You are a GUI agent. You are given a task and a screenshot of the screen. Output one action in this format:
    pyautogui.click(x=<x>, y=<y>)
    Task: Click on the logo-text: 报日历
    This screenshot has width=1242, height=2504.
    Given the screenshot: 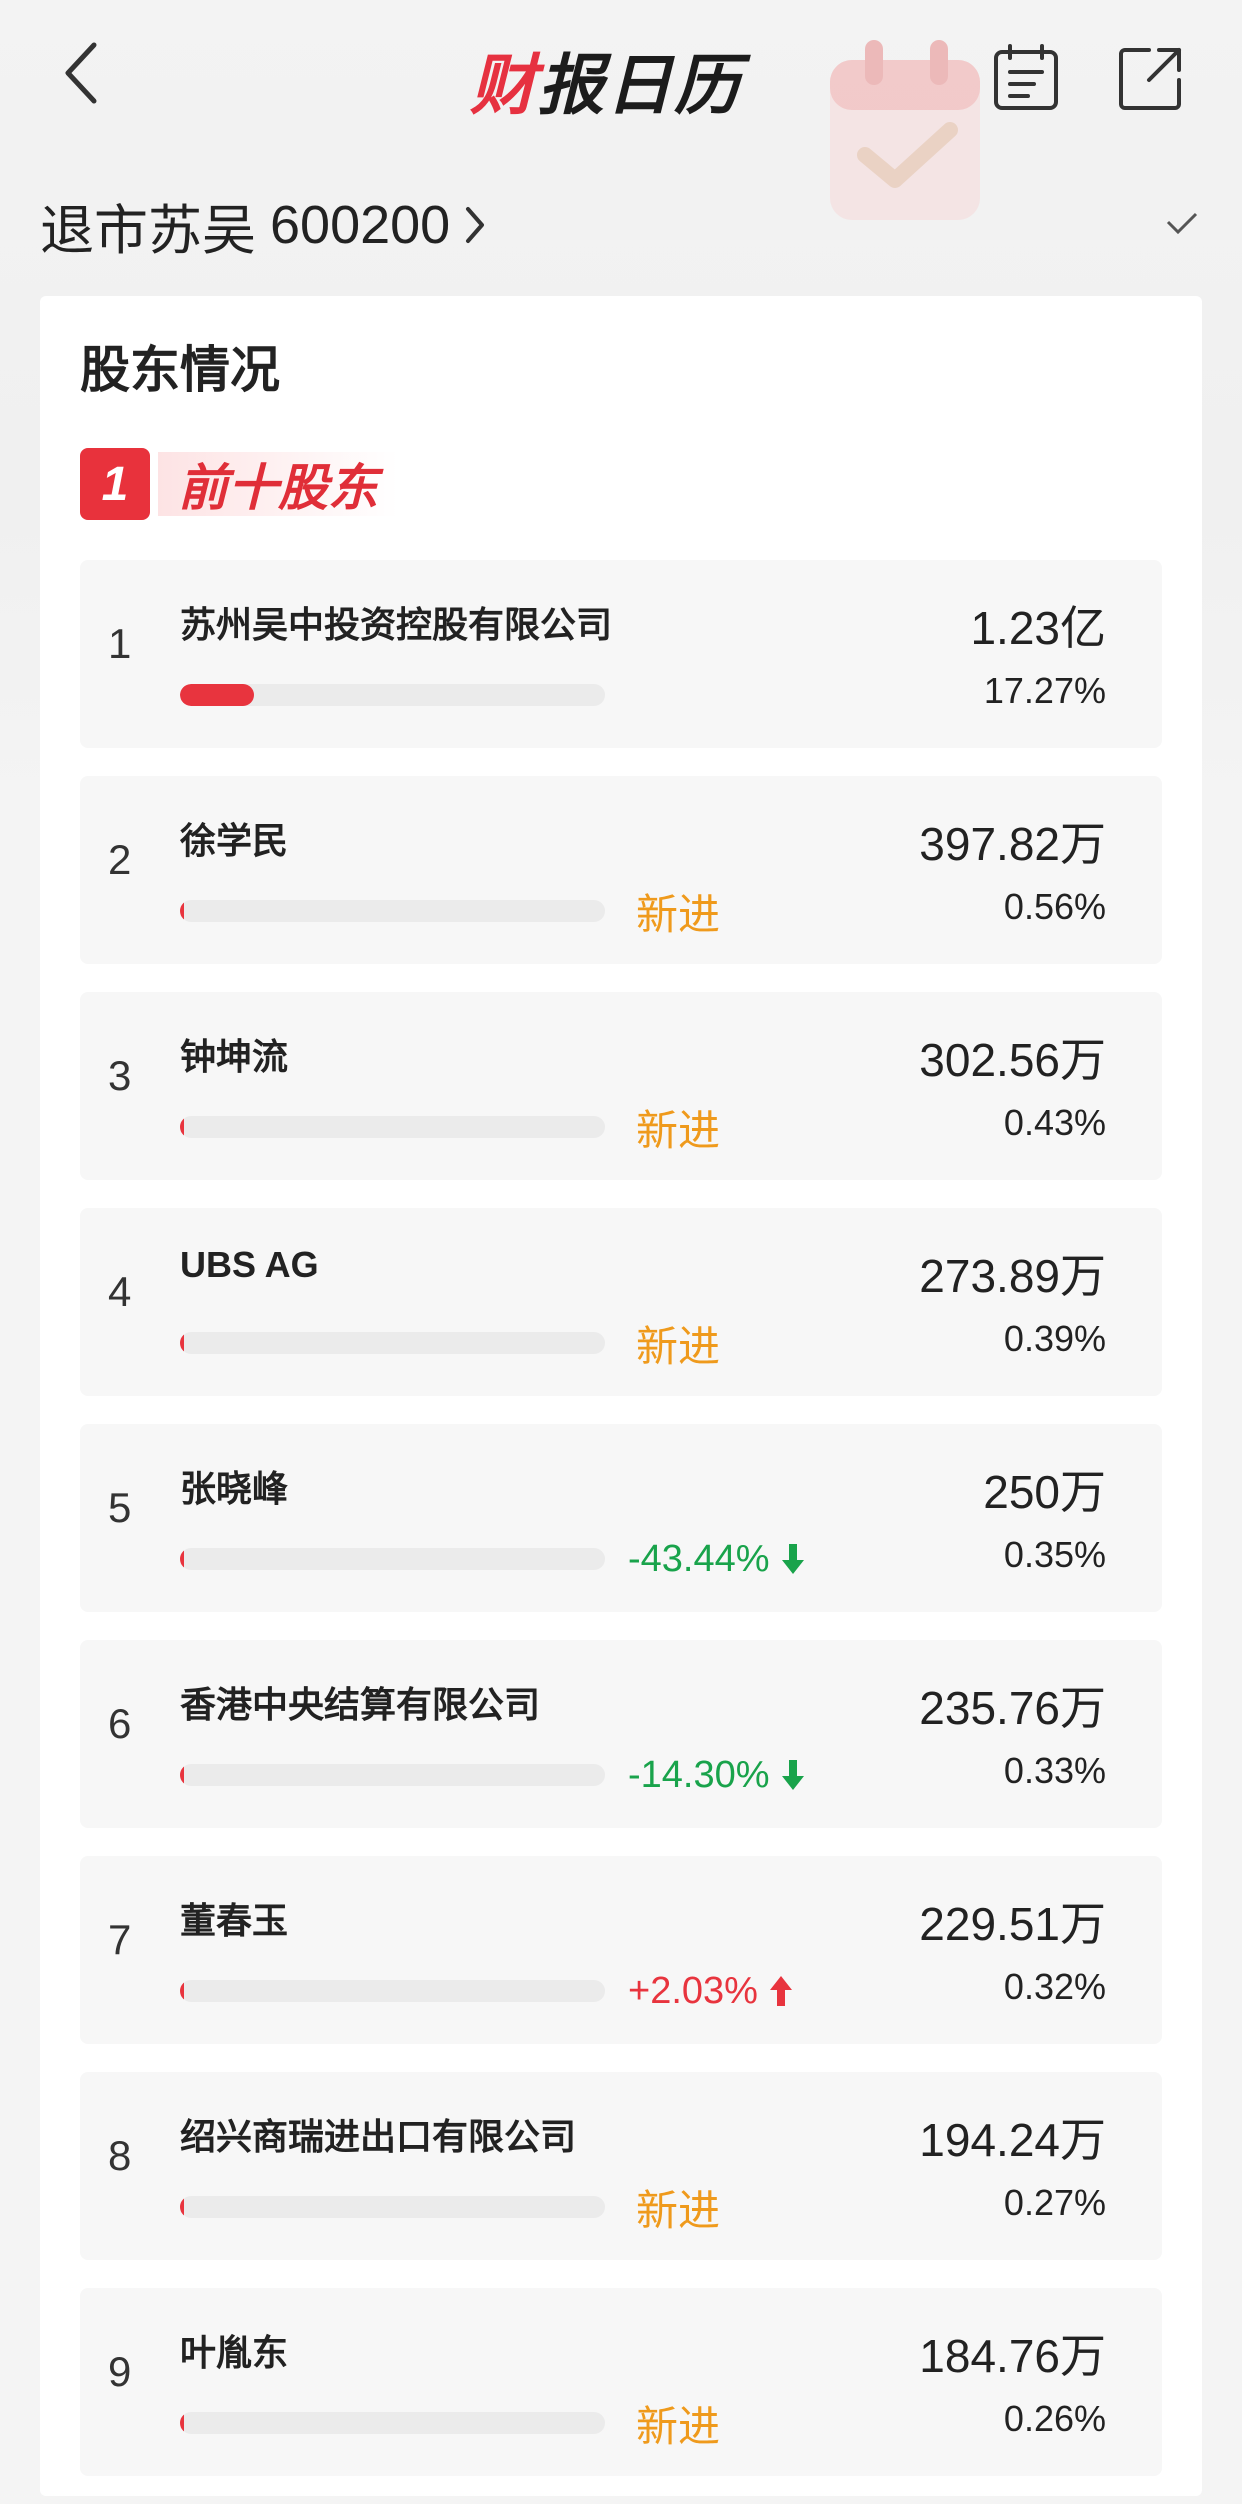 What is the action you would take?
    pyautogui.click(x=640, y=85)
    